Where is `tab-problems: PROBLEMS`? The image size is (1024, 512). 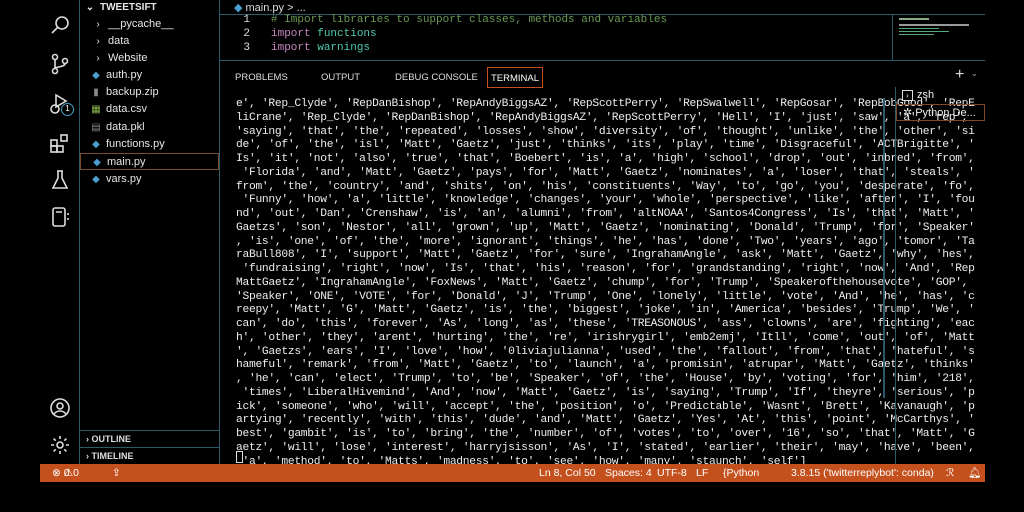 tab-problems: PROBLEMS is located at coordinates (261, 77).